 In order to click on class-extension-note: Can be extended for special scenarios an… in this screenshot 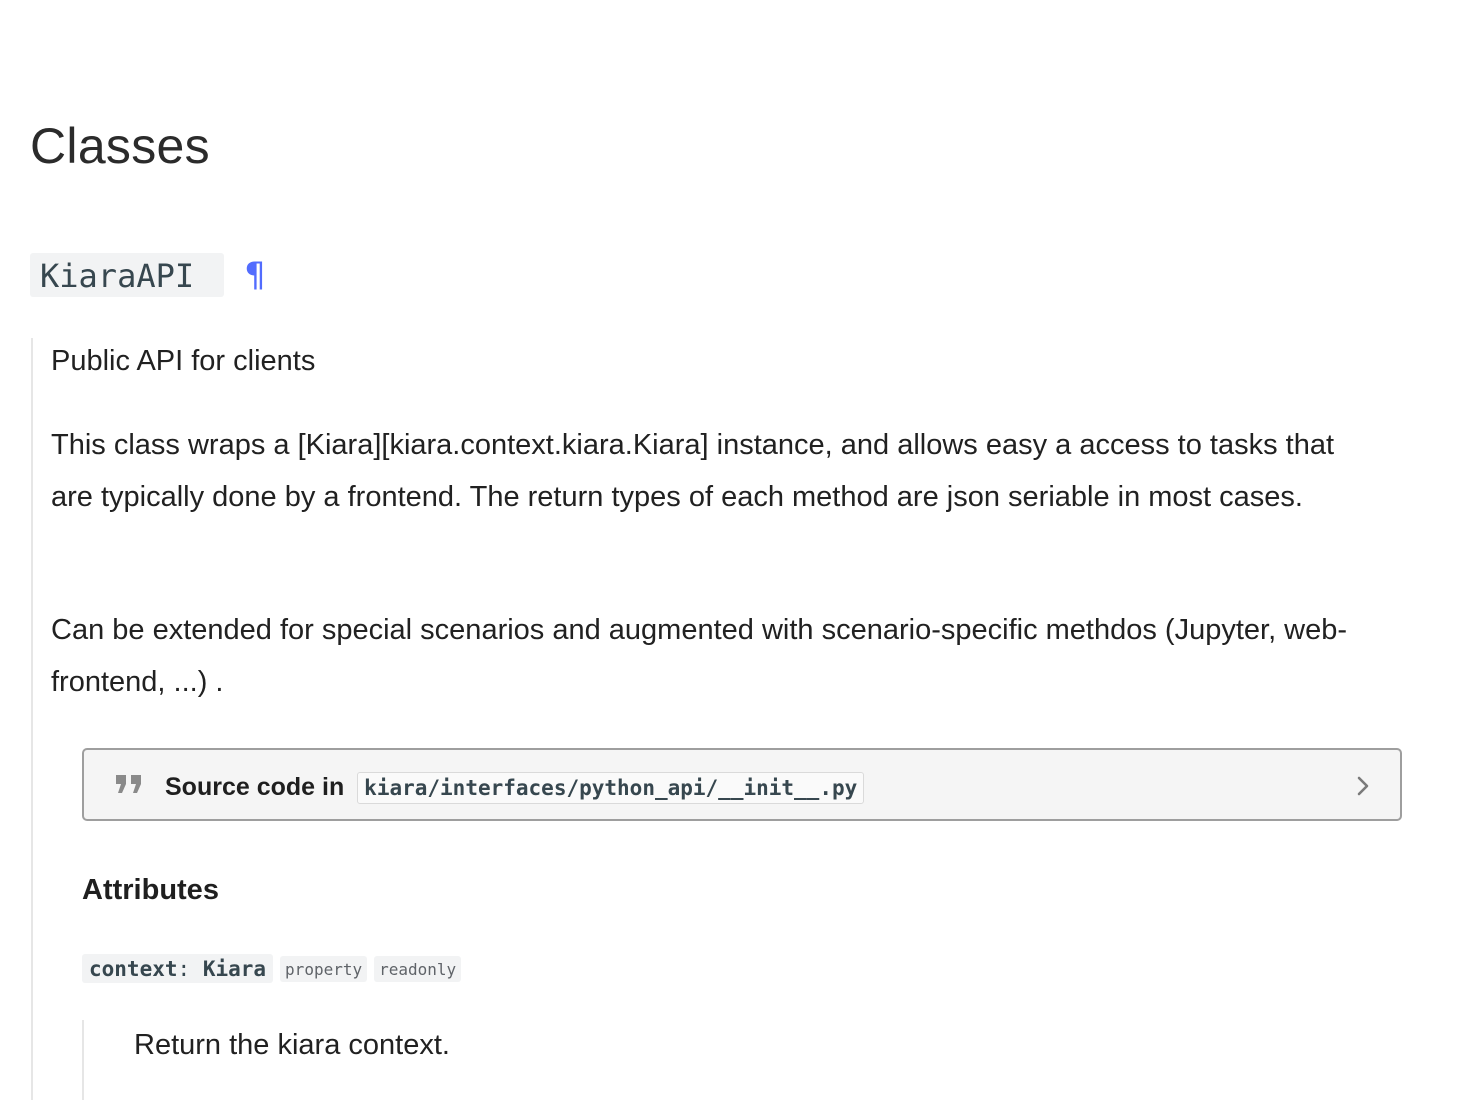, I will do `click(699, 656)`.